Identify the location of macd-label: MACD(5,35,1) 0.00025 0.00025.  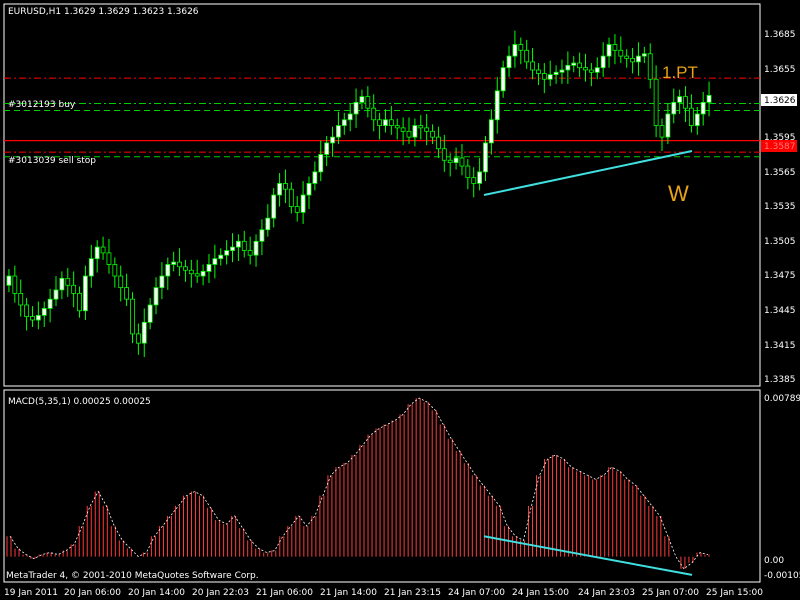
(79, 402).